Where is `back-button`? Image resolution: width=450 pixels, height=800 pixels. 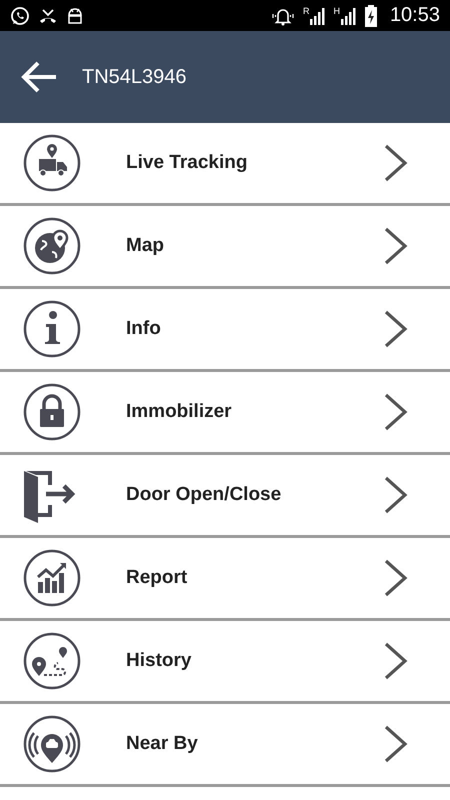
back-button is located at coordinates (39, 77).